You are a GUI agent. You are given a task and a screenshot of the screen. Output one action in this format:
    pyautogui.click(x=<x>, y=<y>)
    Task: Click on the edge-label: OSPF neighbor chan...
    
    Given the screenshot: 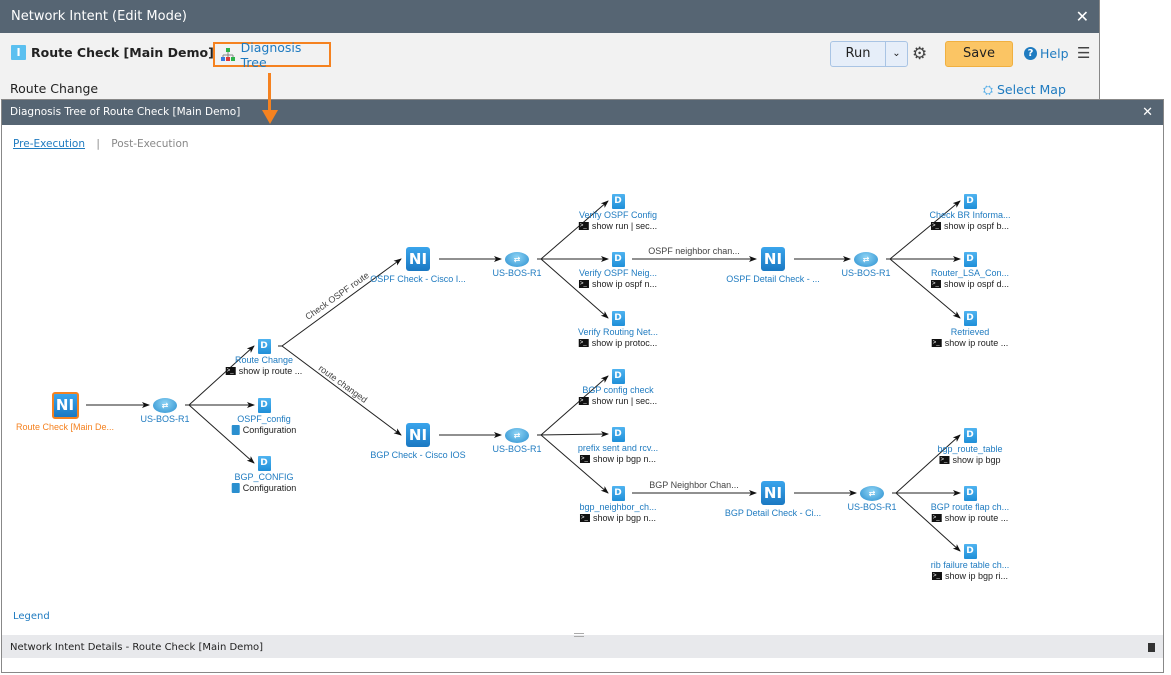 What is the action you would take?
    pyautogui.click(x=694, y=251)
    